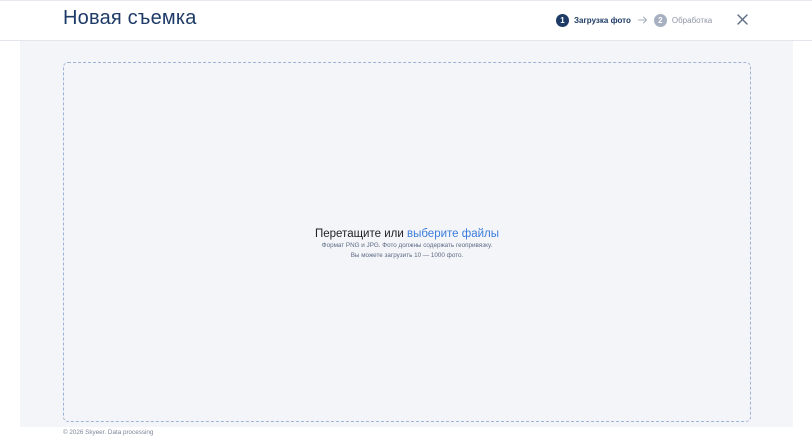 The width and height of the screenshot is (812, 440). I want to click on dropzone-title: Перетащите или выберите файлы, so click(407, 234).